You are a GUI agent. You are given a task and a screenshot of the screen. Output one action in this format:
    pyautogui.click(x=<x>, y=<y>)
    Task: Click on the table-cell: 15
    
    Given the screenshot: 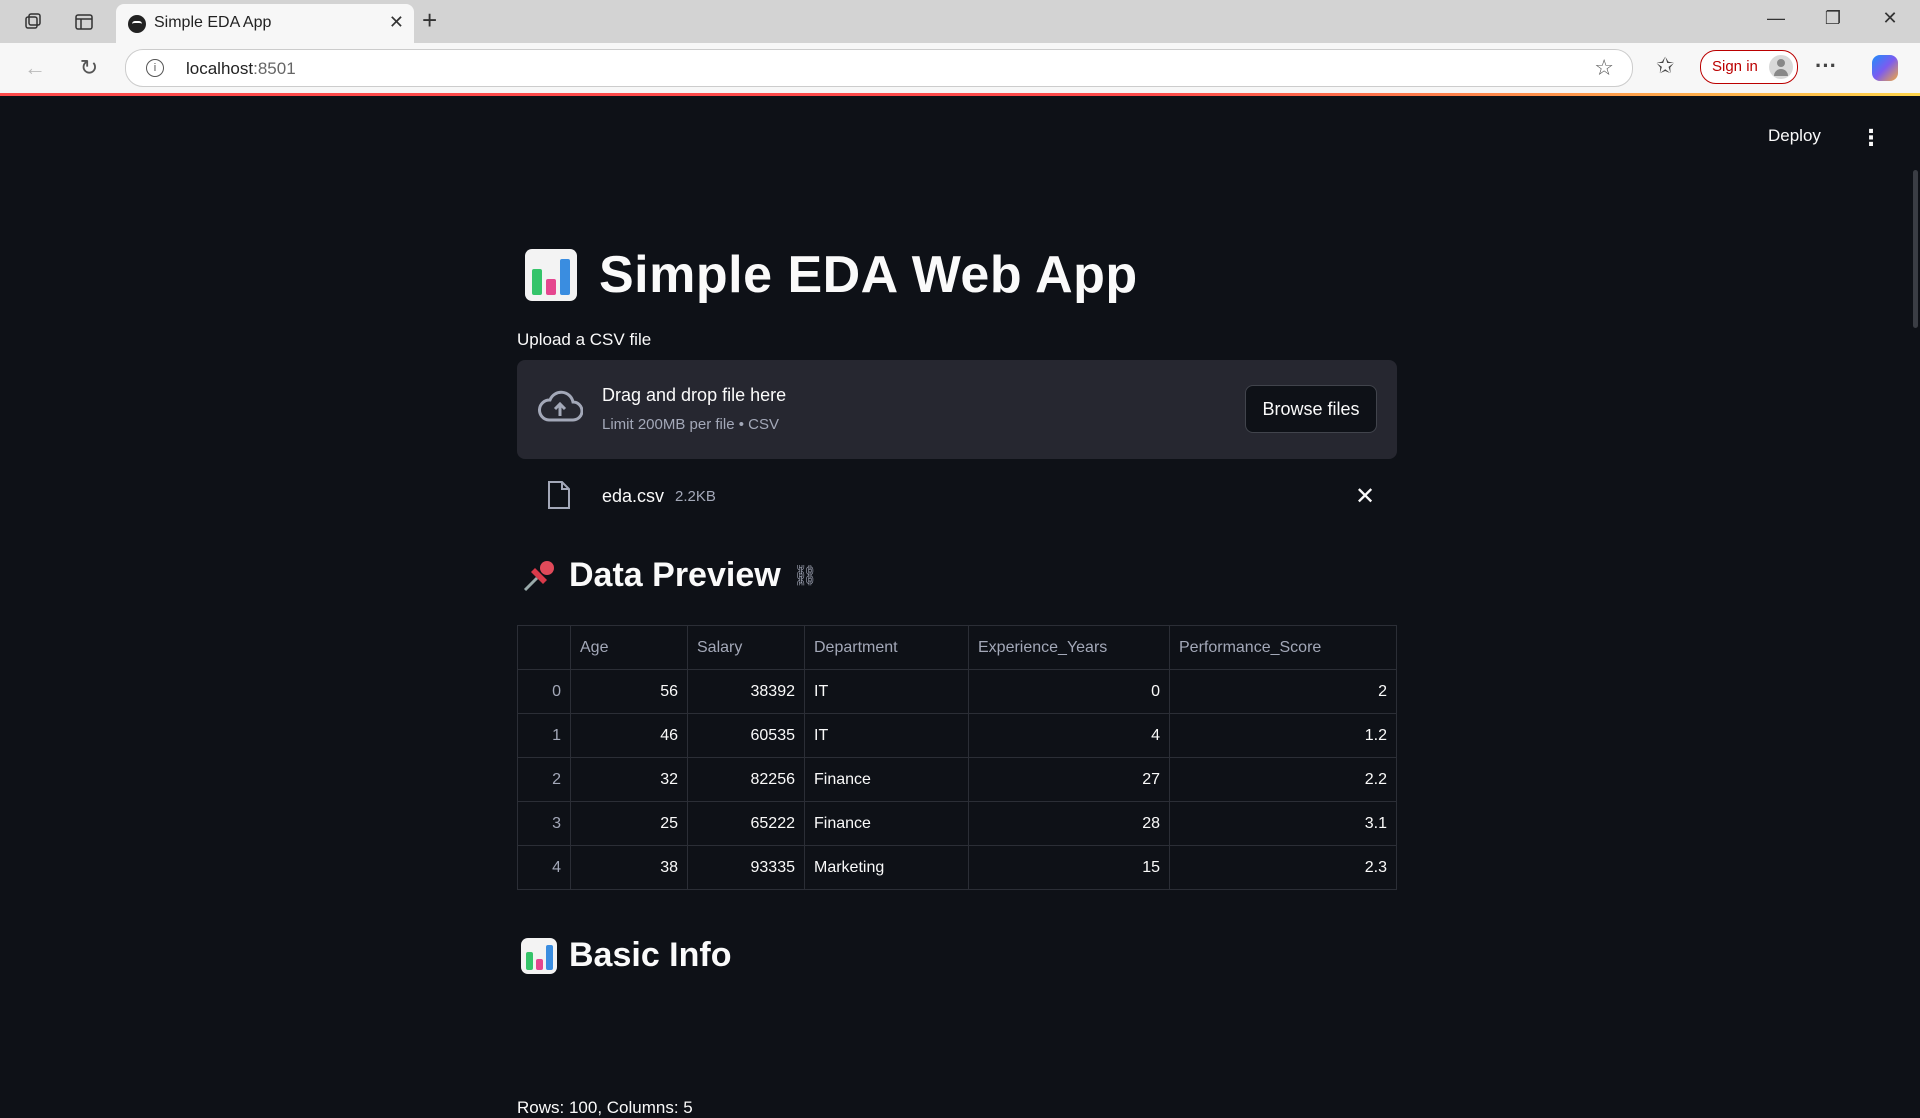 What is the action you would take?
    pyautogui.click(x=1069, y=867)
    